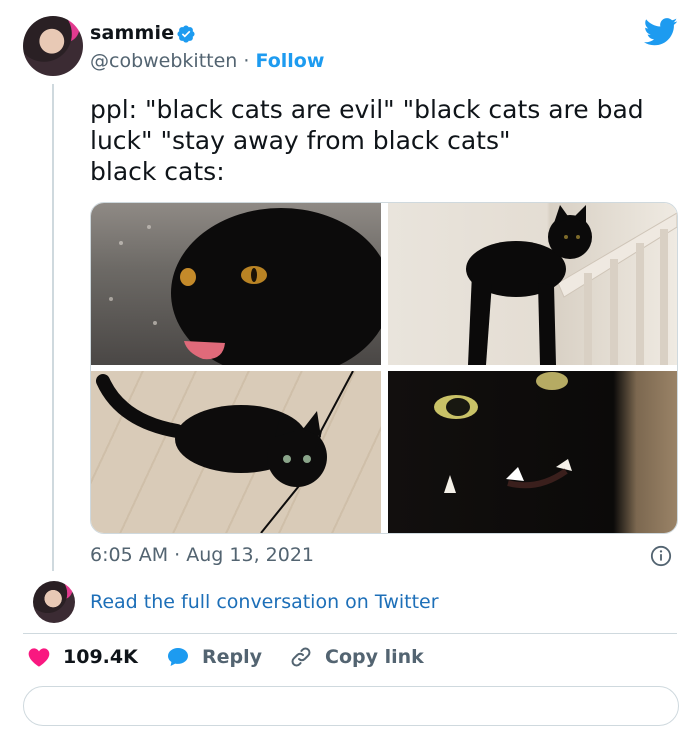 This screenshot has width=700, height=748. I want to click on tweet-timestamp: 6:05 AM · Aug 13, 2021, so click(202, 555).